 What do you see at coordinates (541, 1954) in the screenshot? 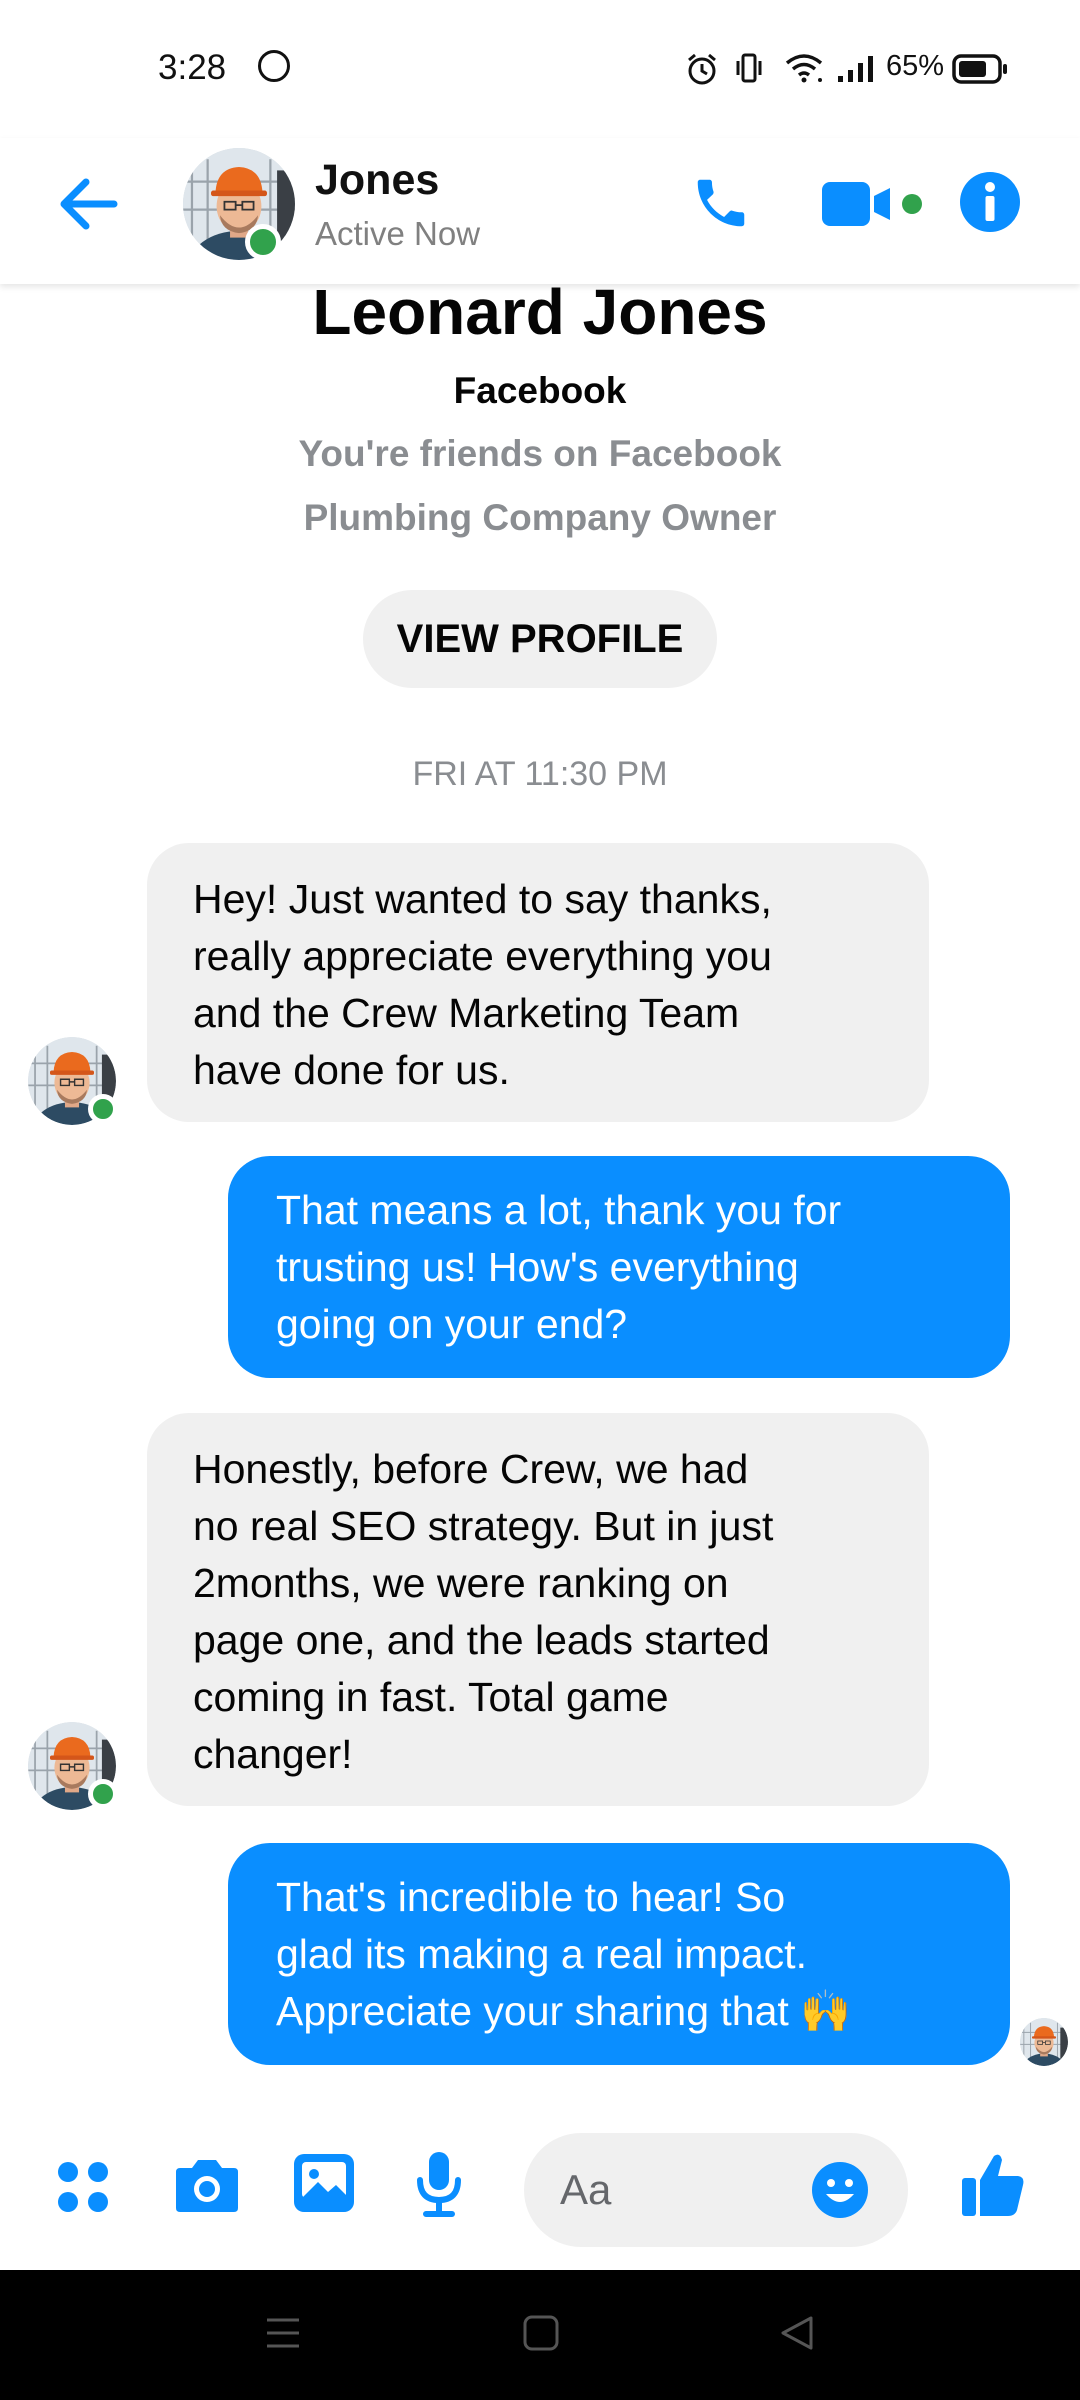
I see `message-line: glad its making a real impact.` at bounding box center [541, 1954].